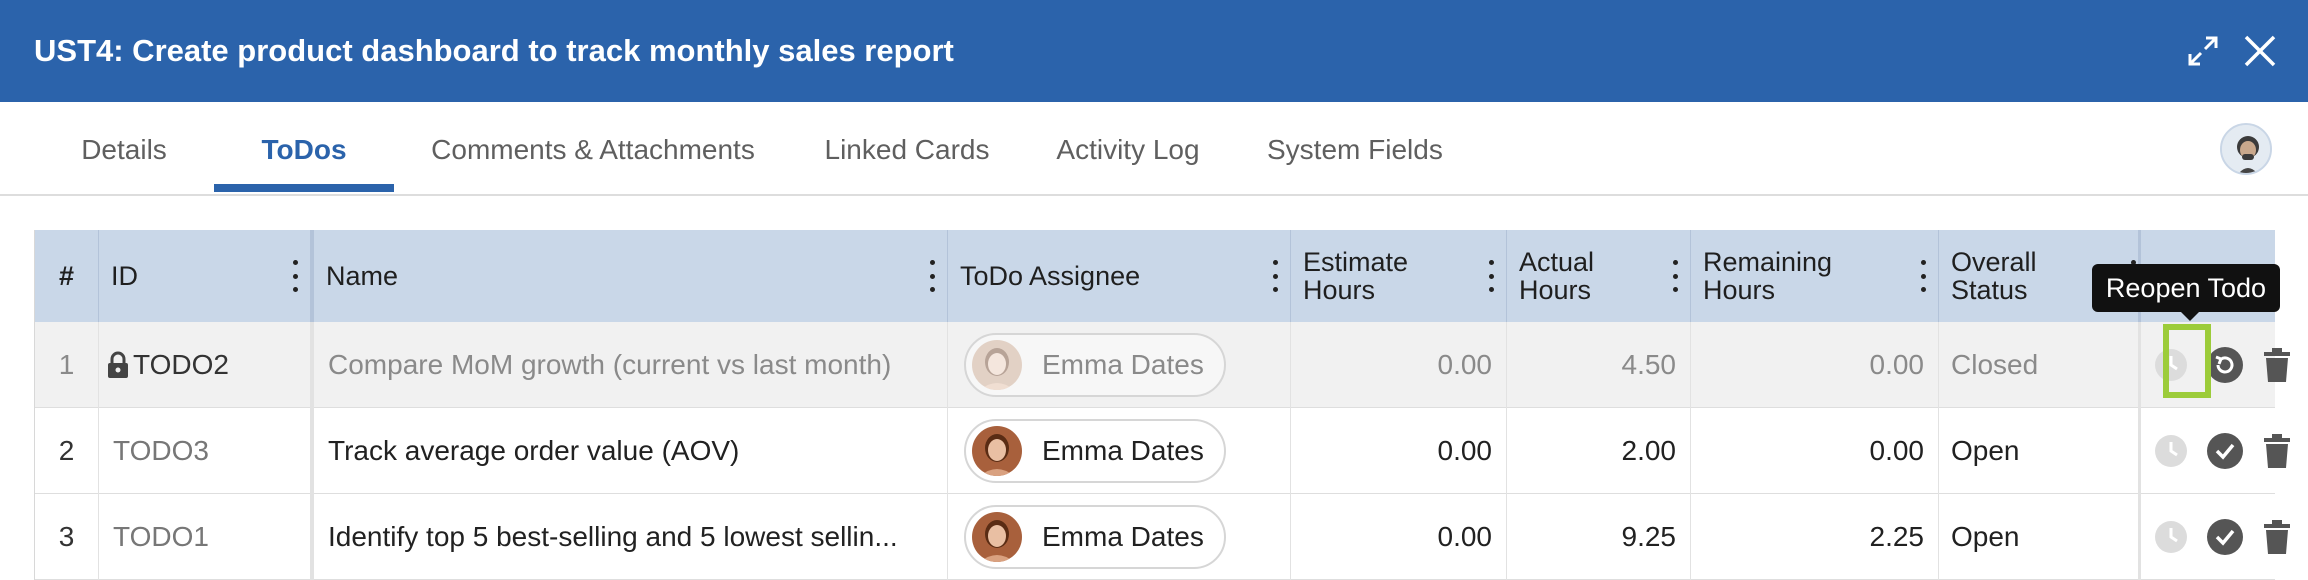 Image resolution: width=2308 pixels, height=580 pixels. Describe the element at coordinates (1555, 290) in the screenshot. I see `column-header-actual-line2: Hours` at that location.